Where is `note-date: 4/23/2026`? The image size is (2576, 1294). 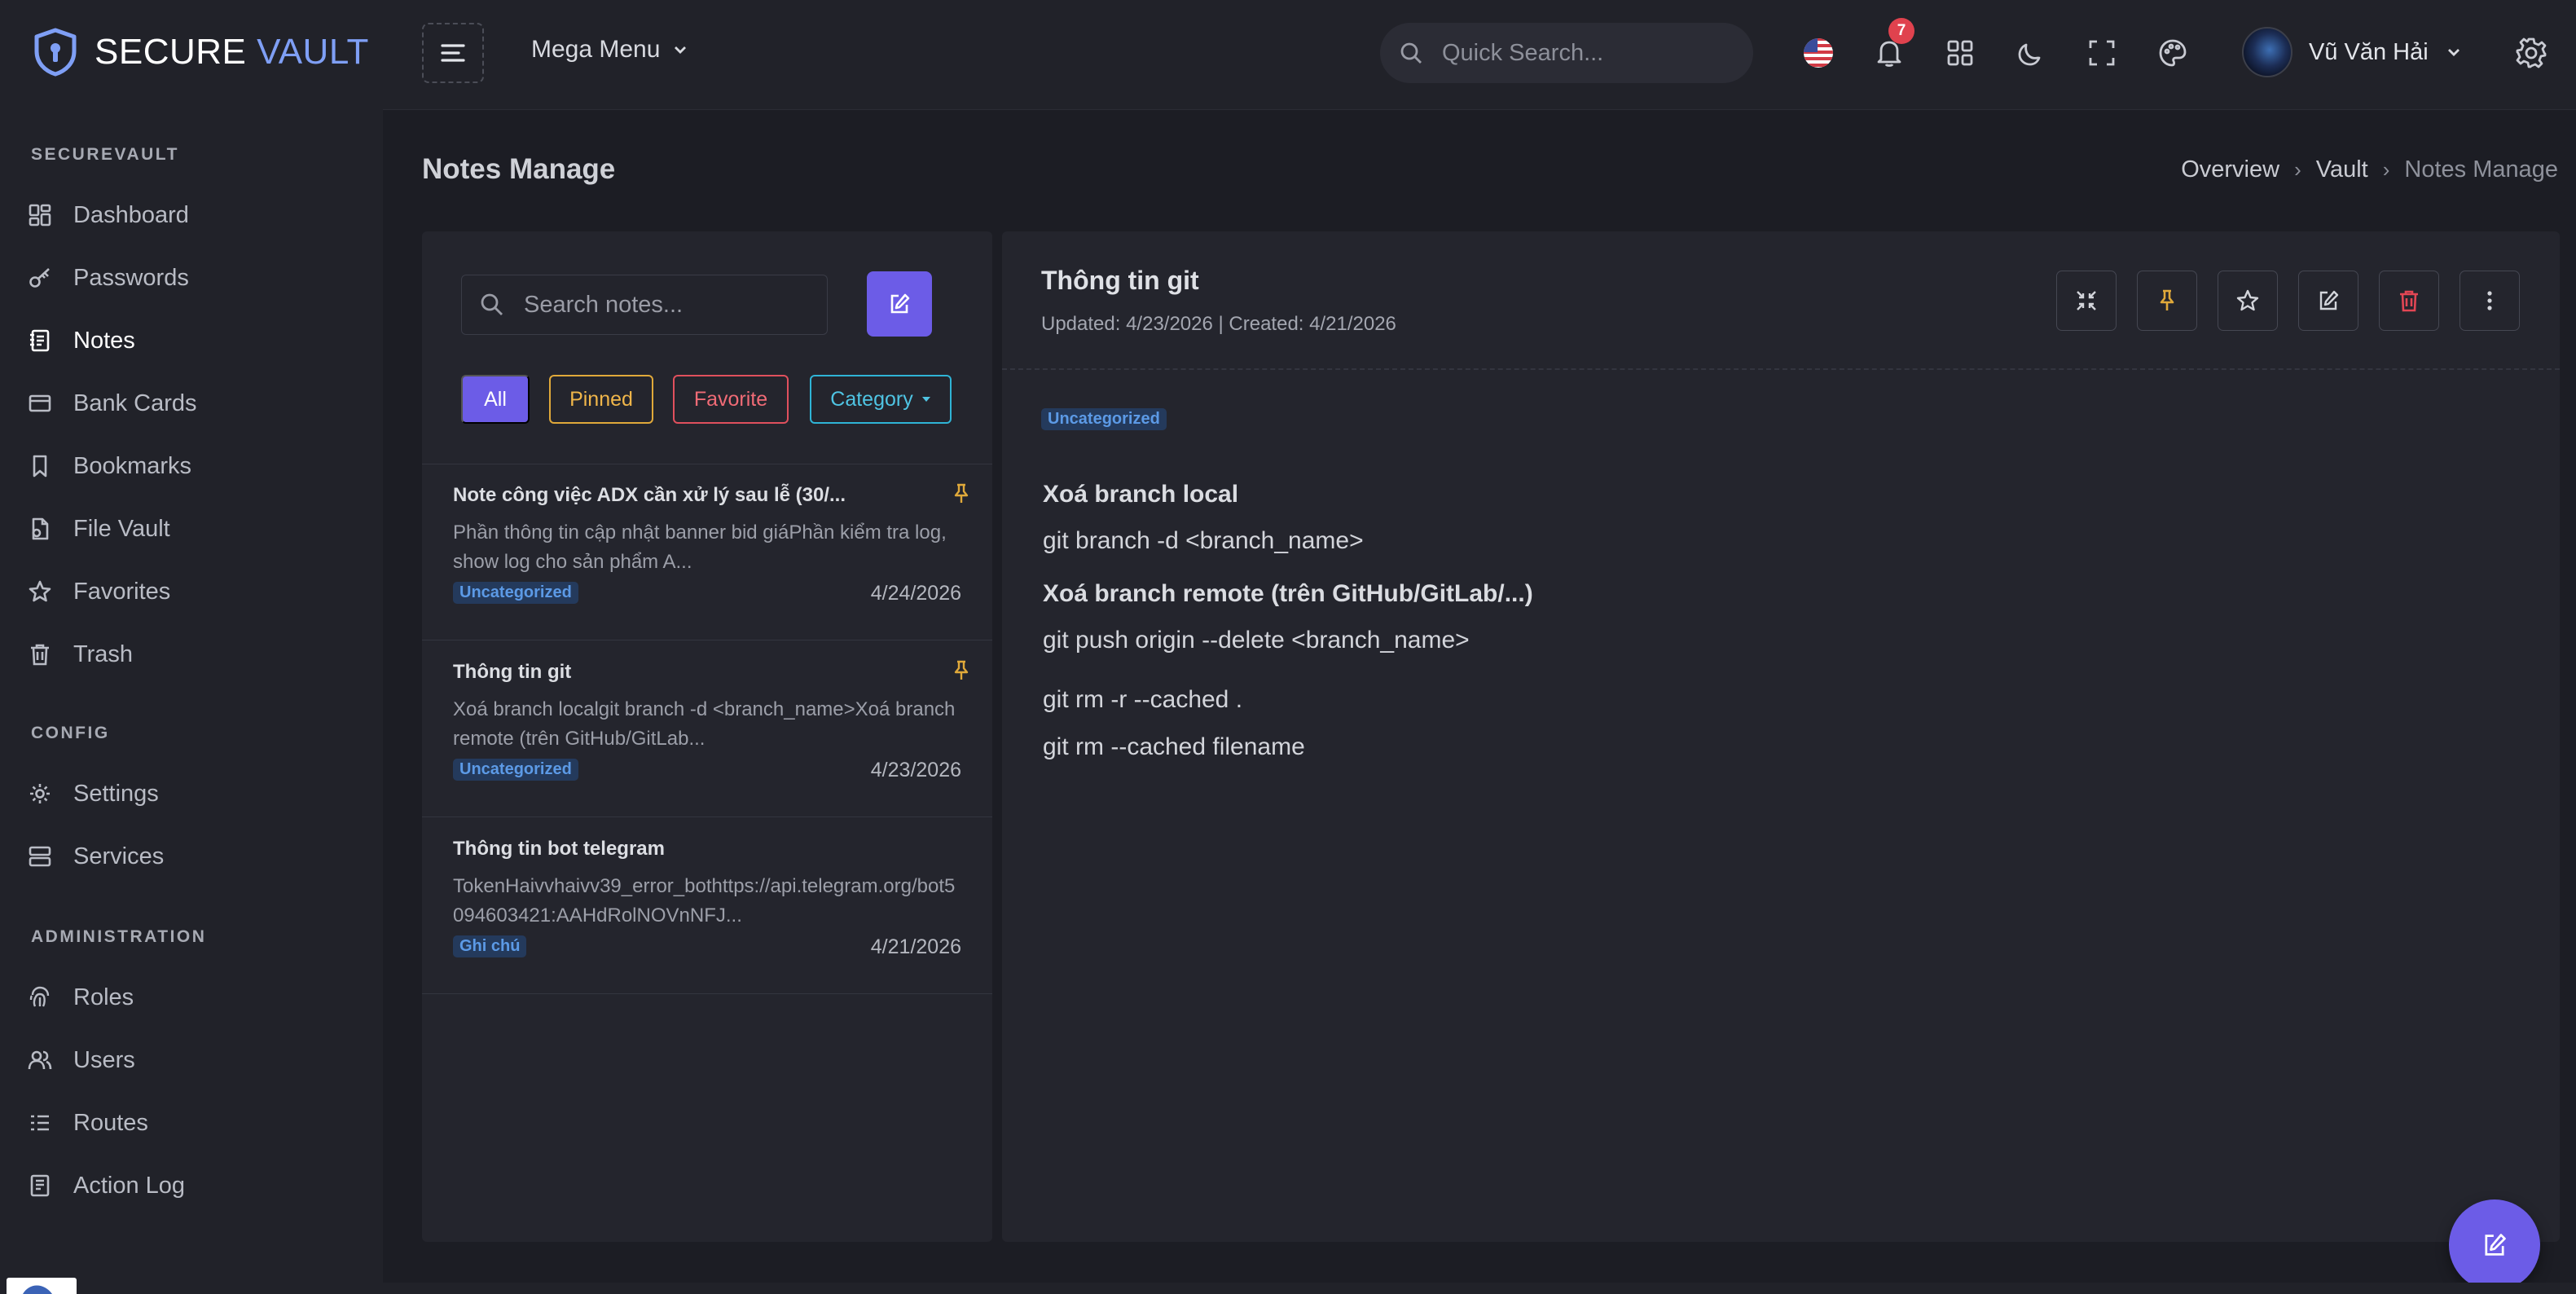 note-date: 4/23/2026 is located at coordinates (915, 770).